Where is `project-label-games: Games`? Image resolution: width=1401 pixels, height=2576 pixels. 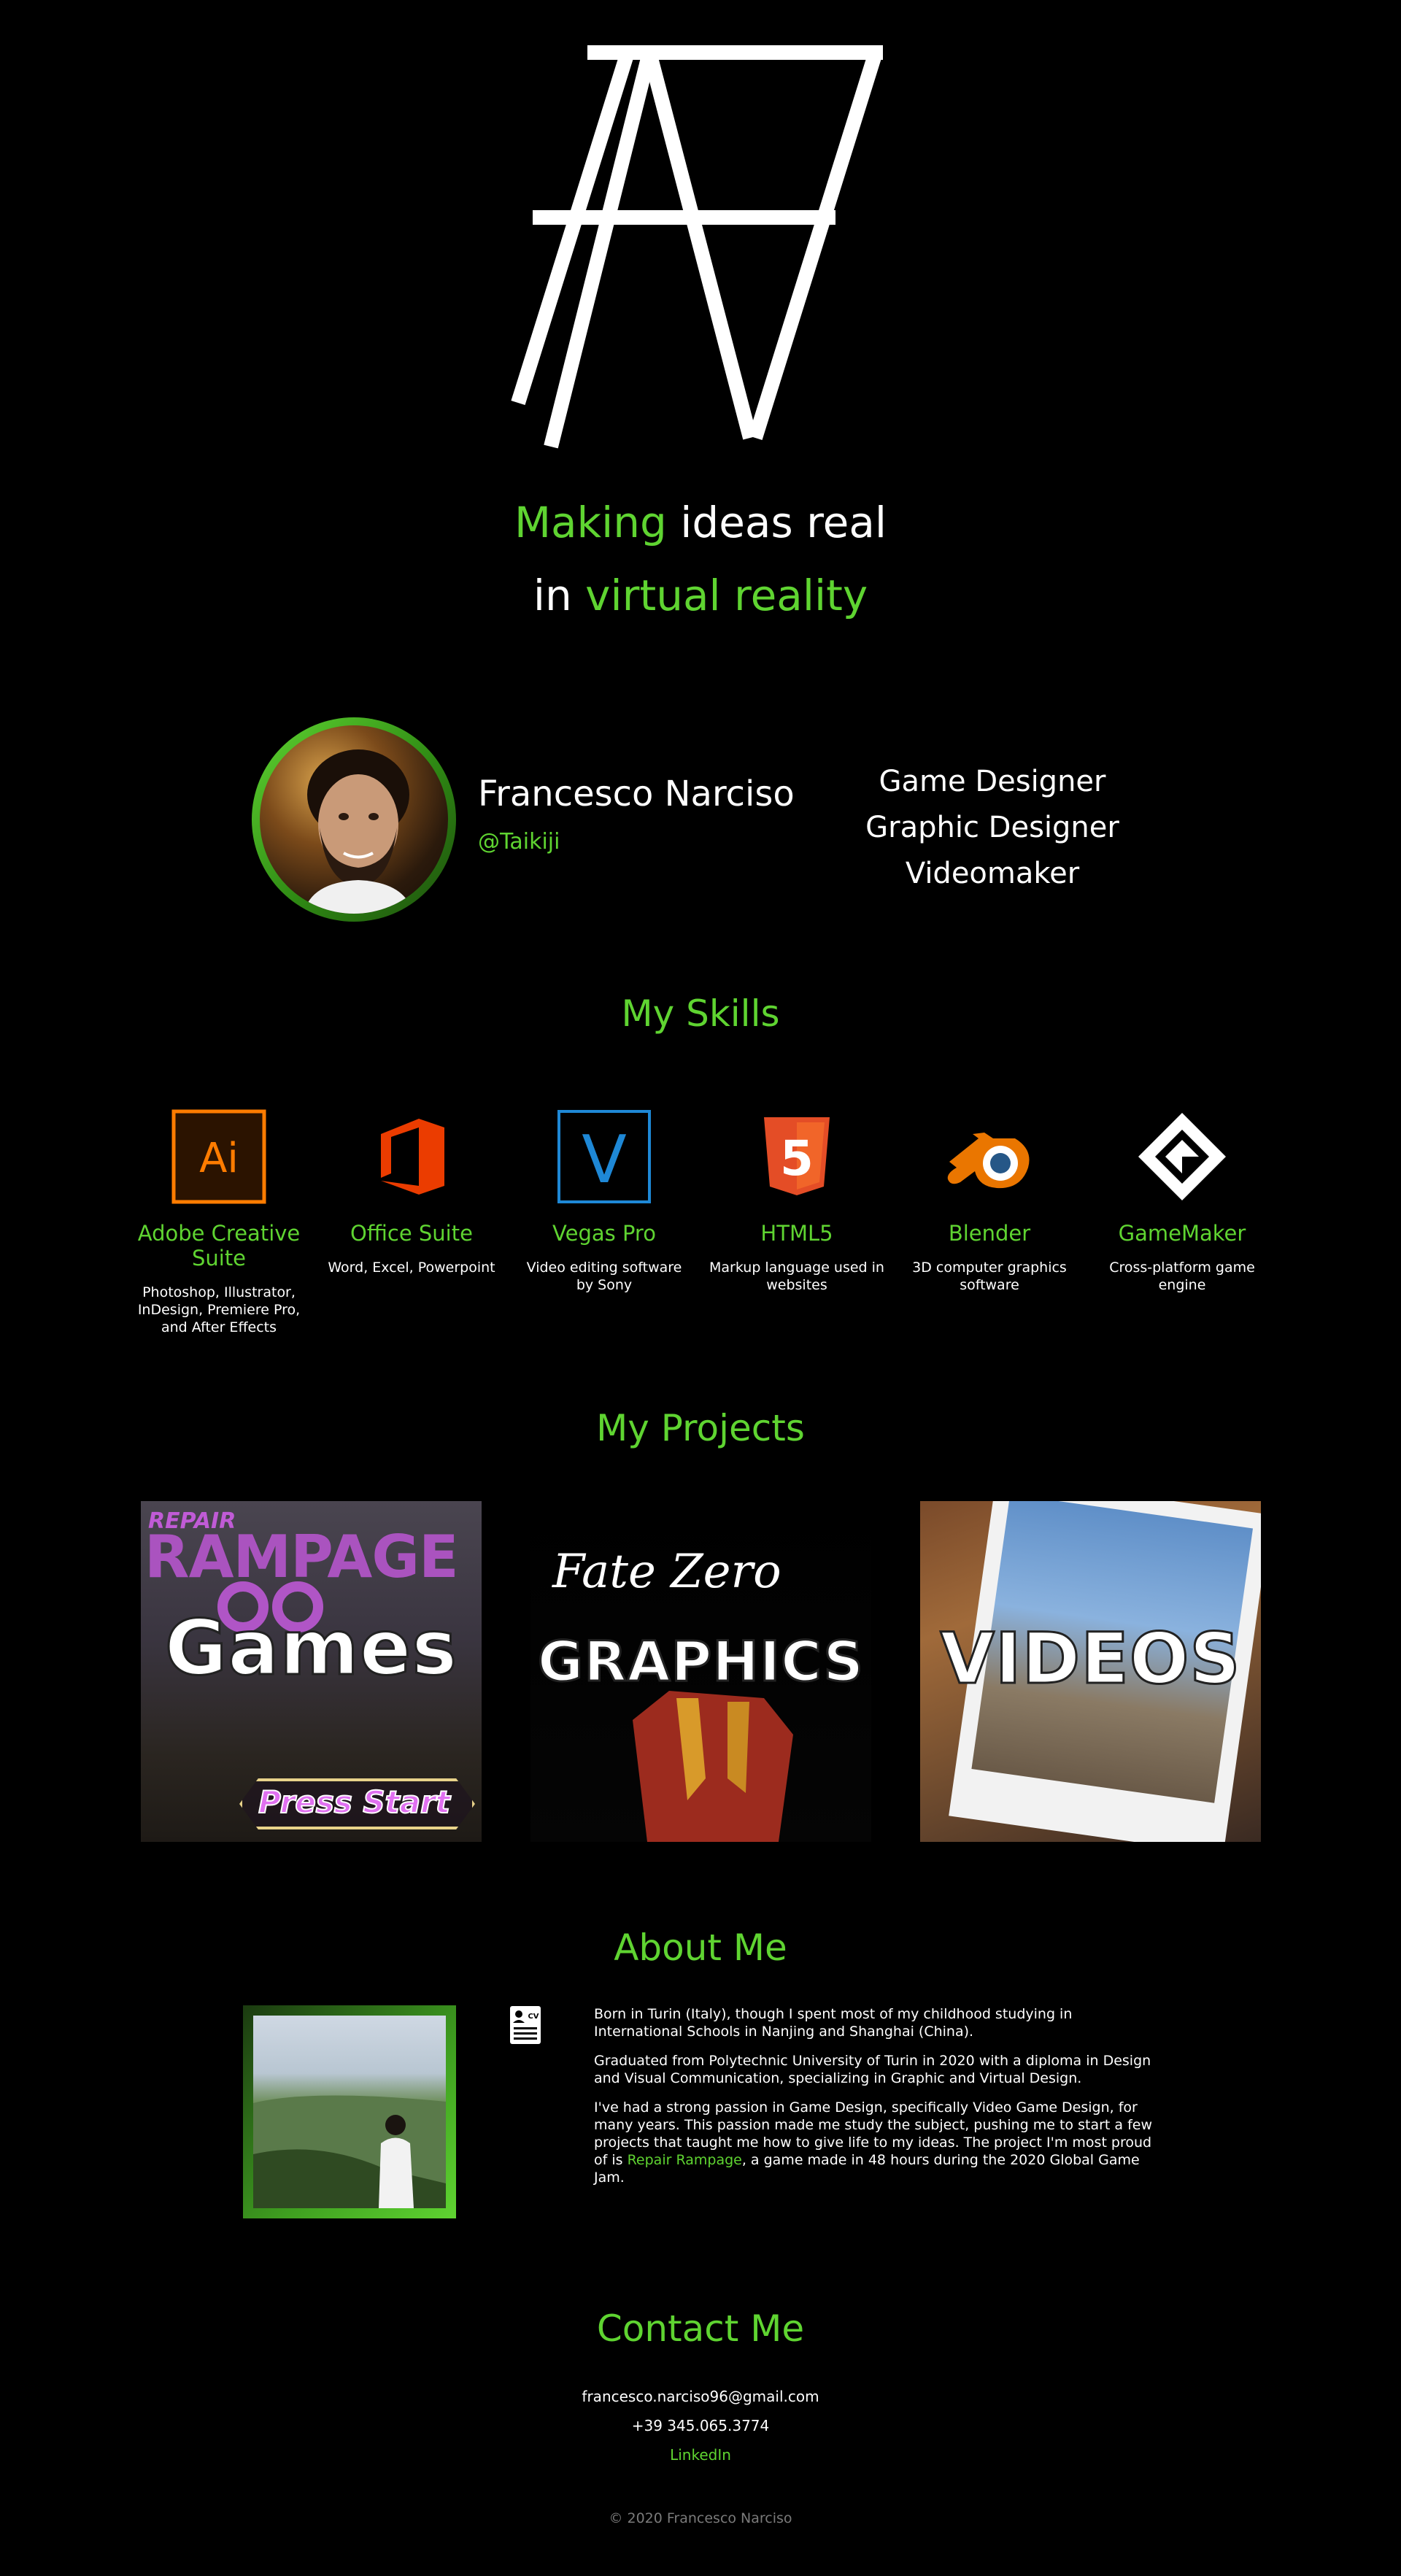
project-label-games: Games is located at coordinates (310, 1648).